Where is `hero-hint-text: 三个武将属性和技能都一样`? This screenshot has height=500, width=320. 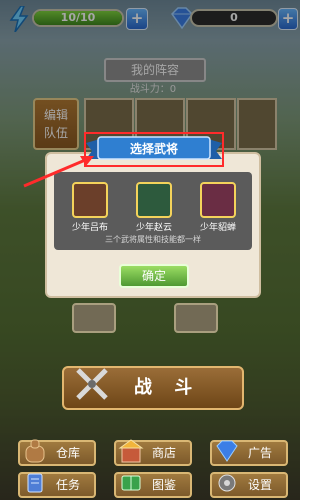
hero-hint-text: 三个武将属性和技能都一样 is located at coordinates (153, 239).